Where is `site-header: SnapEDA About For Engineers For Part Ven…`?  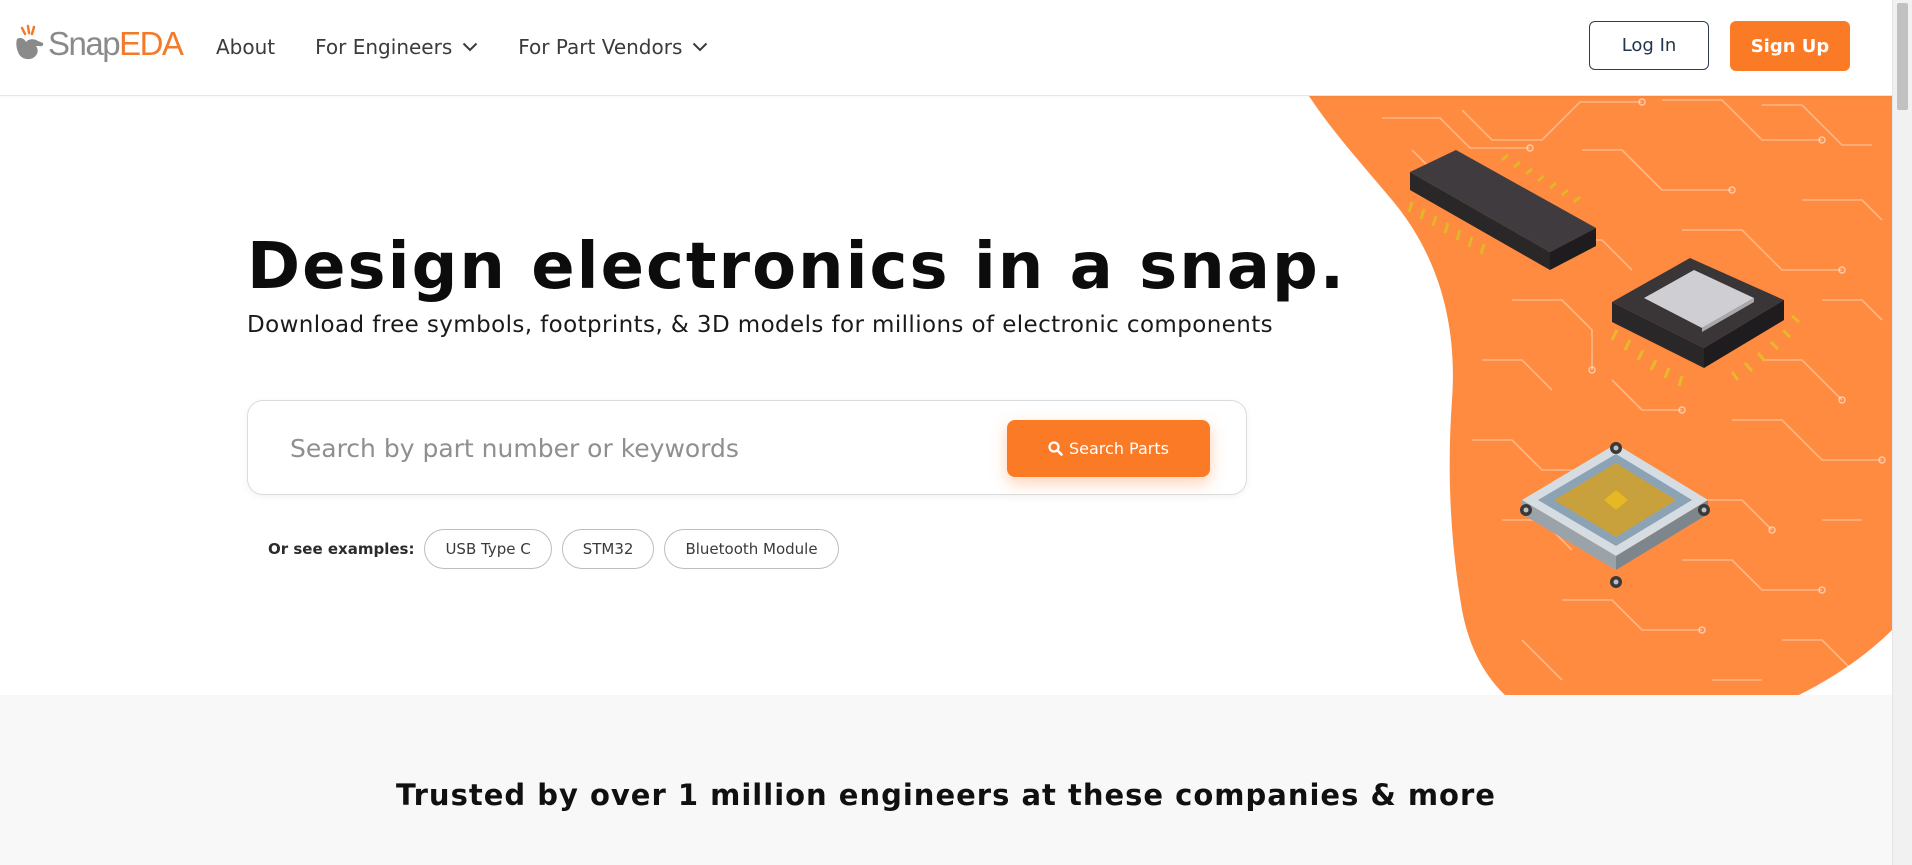 site-header: SnapEDA About For Engineers For Part Ven… is located at coordinates (946, 48).